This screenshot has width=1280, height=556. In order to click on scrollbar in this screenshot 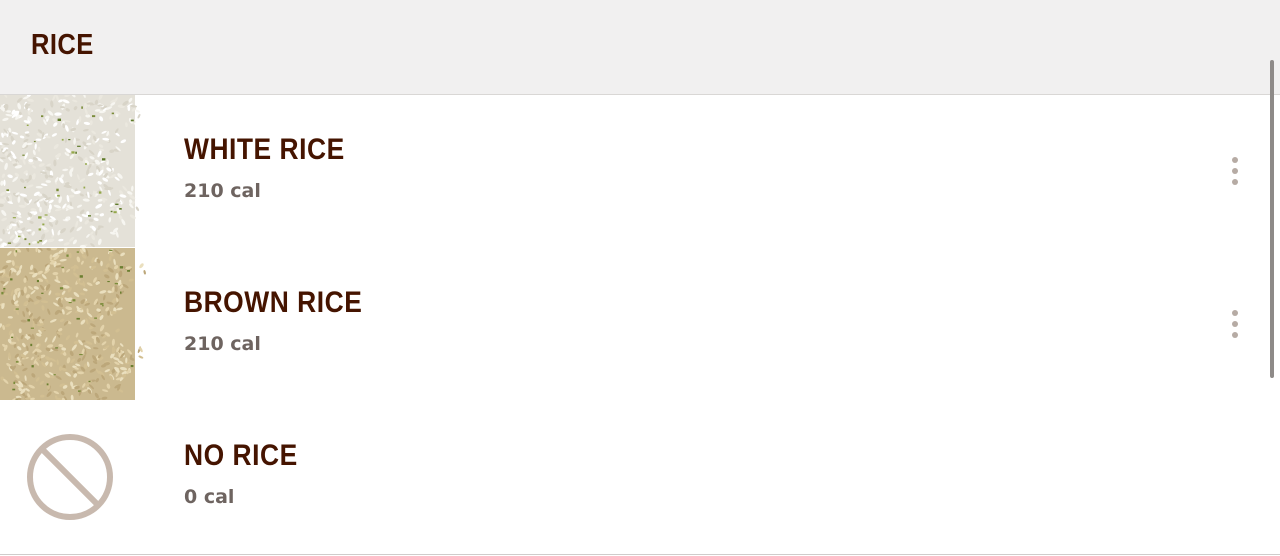, I will do `click(1272, 219)`.